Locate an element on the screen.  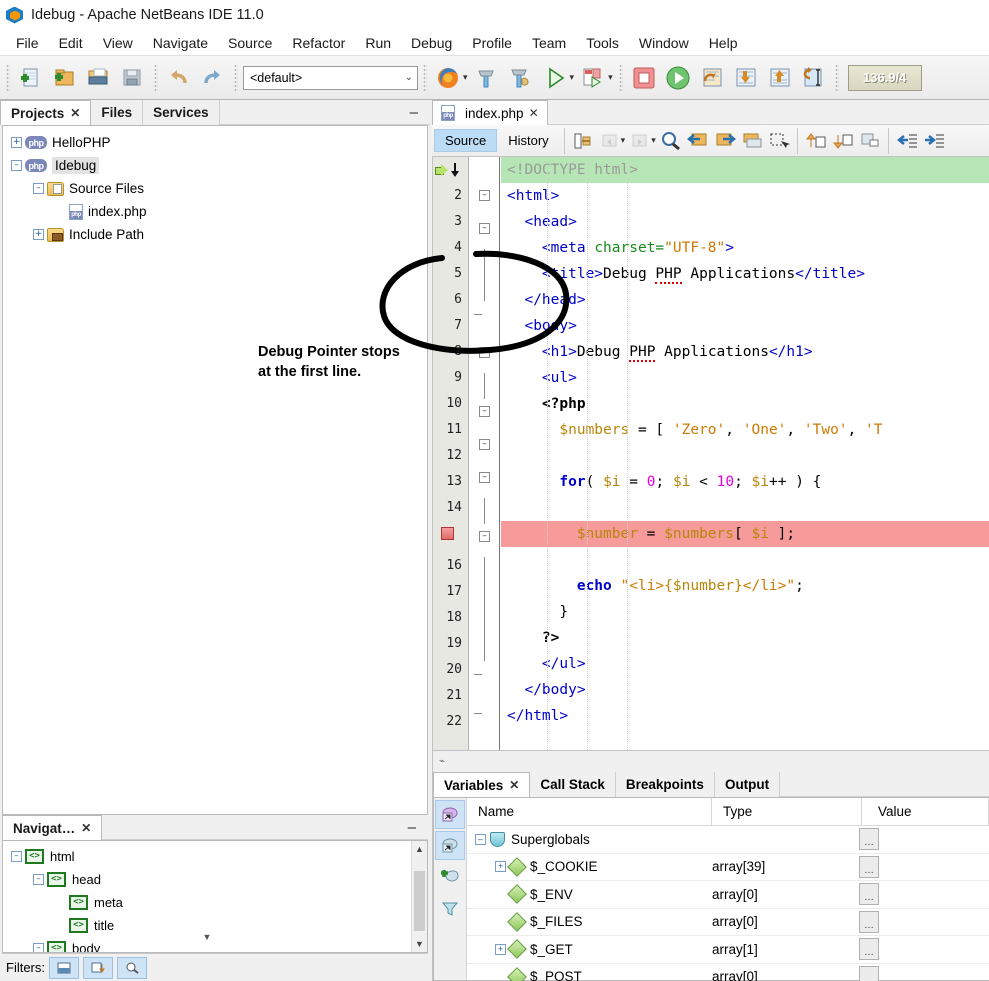
step-into-icon is located at coordinates (746, 78).